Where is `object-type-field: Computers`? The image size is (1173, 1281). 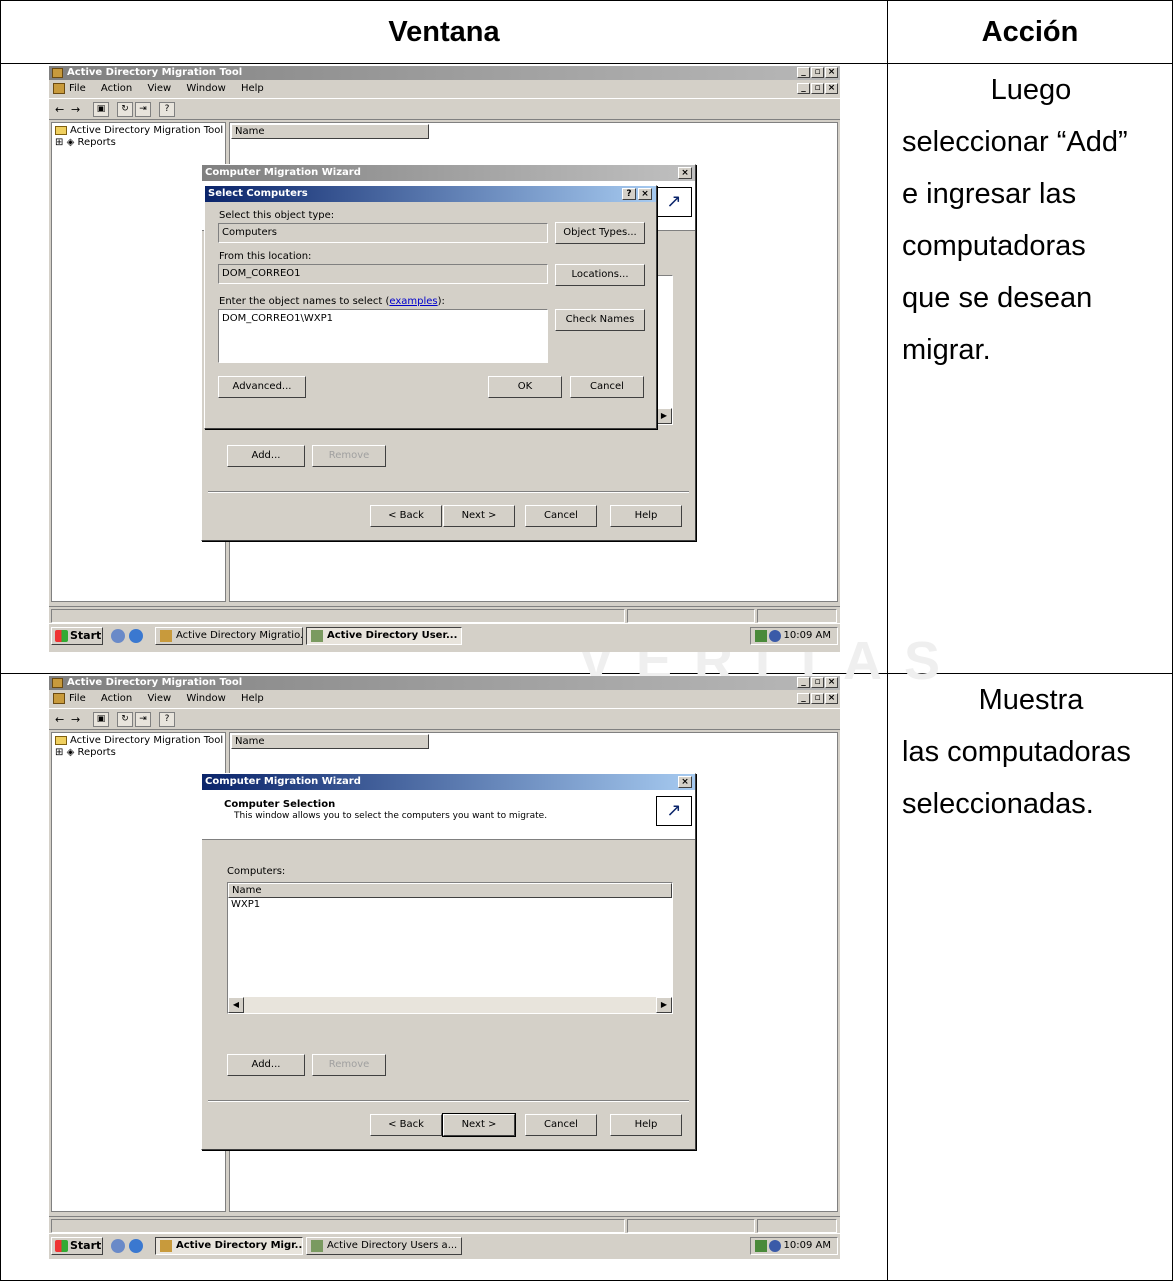 object-type-field: Computers is located at coordinates (383, 233).